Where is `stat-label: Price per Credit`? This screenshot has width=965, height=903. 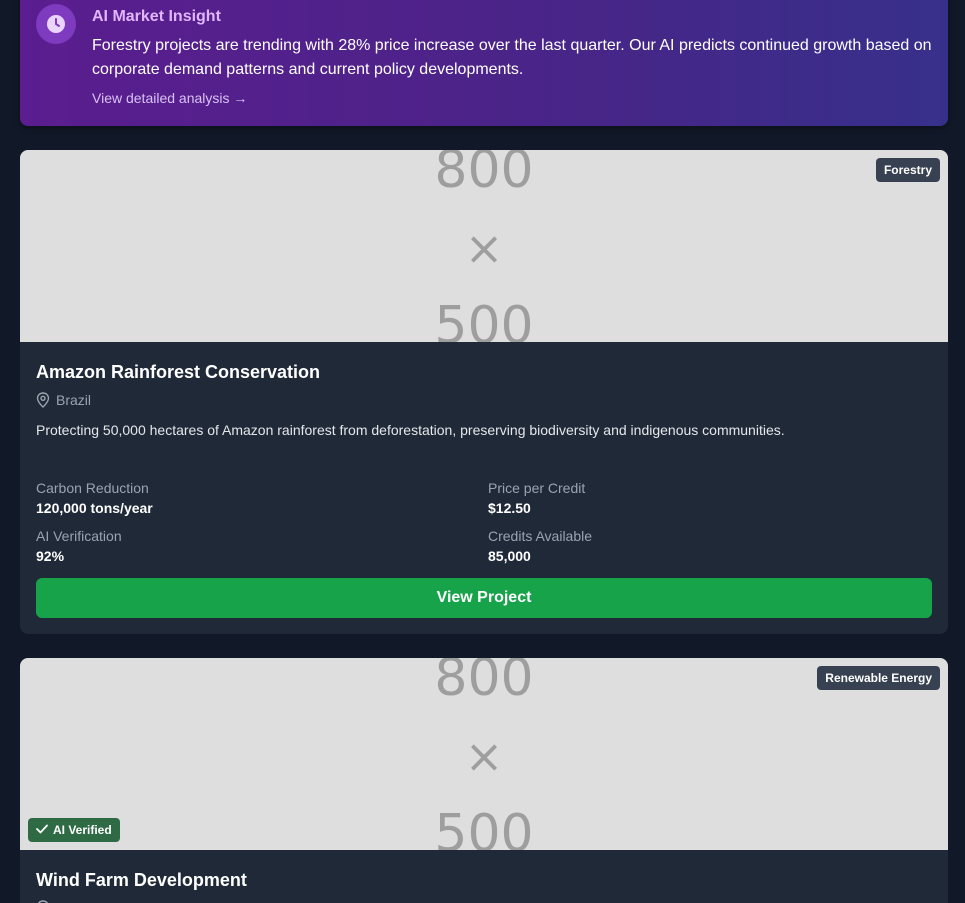
stat-label: Price per Credit is located at coordinates (537, 488).